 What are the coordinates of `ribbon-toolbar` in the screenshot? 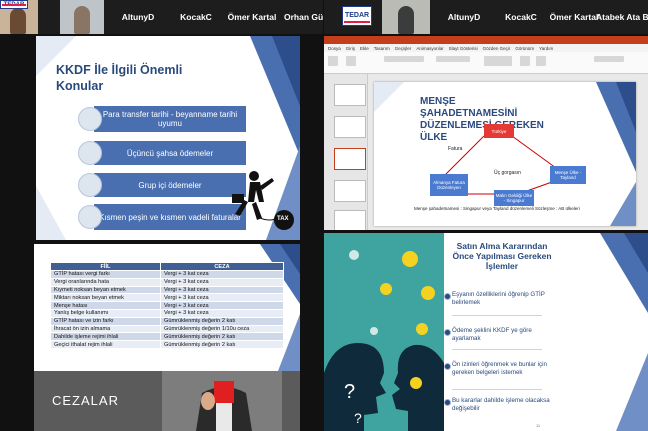 It's located at (486, 63).